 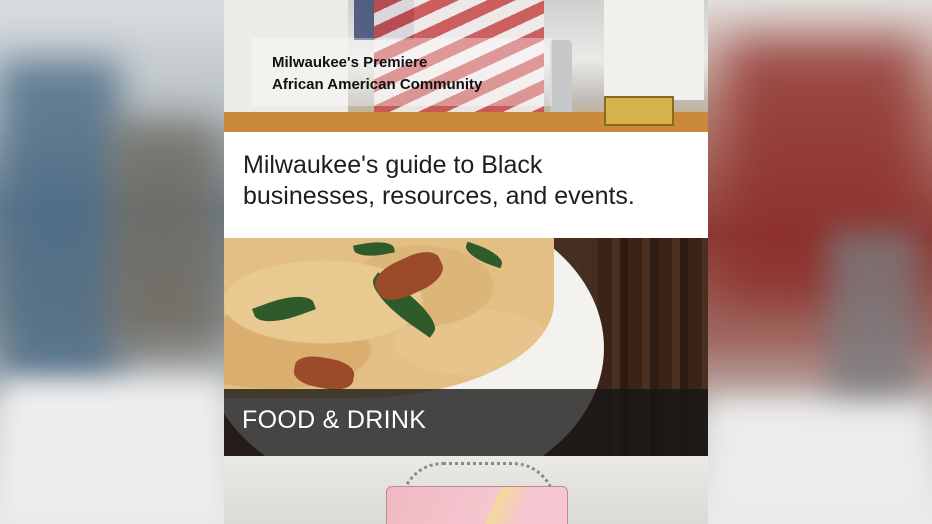 What do you see at coordinates (466, 422) in the screenshot?
I see `category-label-food-drink: FOOD & DRINK` at bounding box center [466, 422].